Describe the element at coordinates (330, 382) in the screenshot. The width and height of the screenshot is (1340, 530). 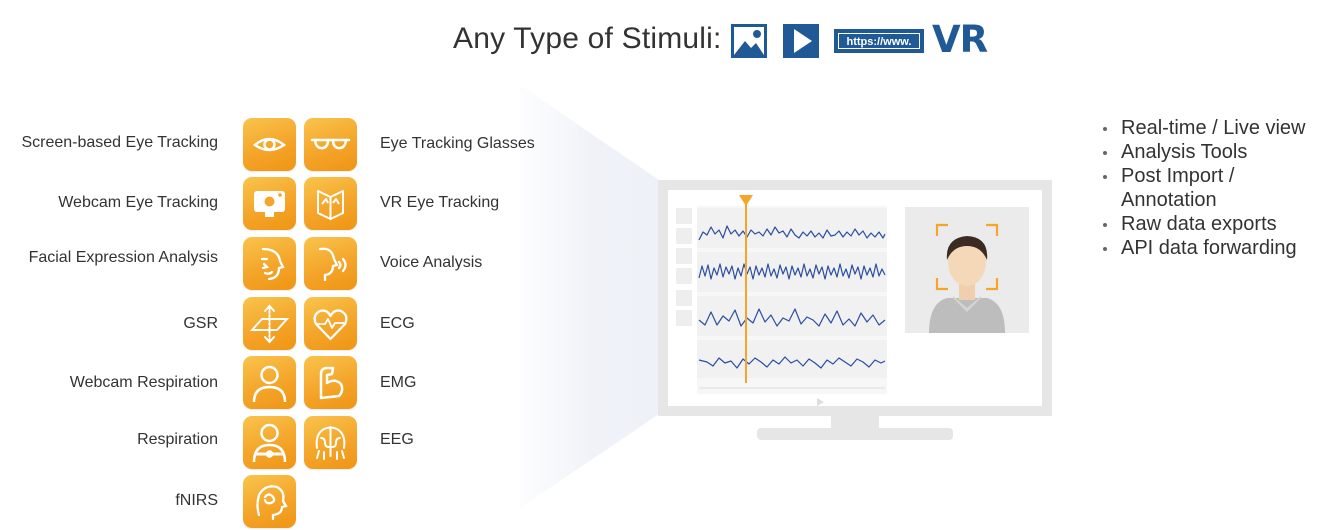
I see `arm-muscle-icon` at that location.